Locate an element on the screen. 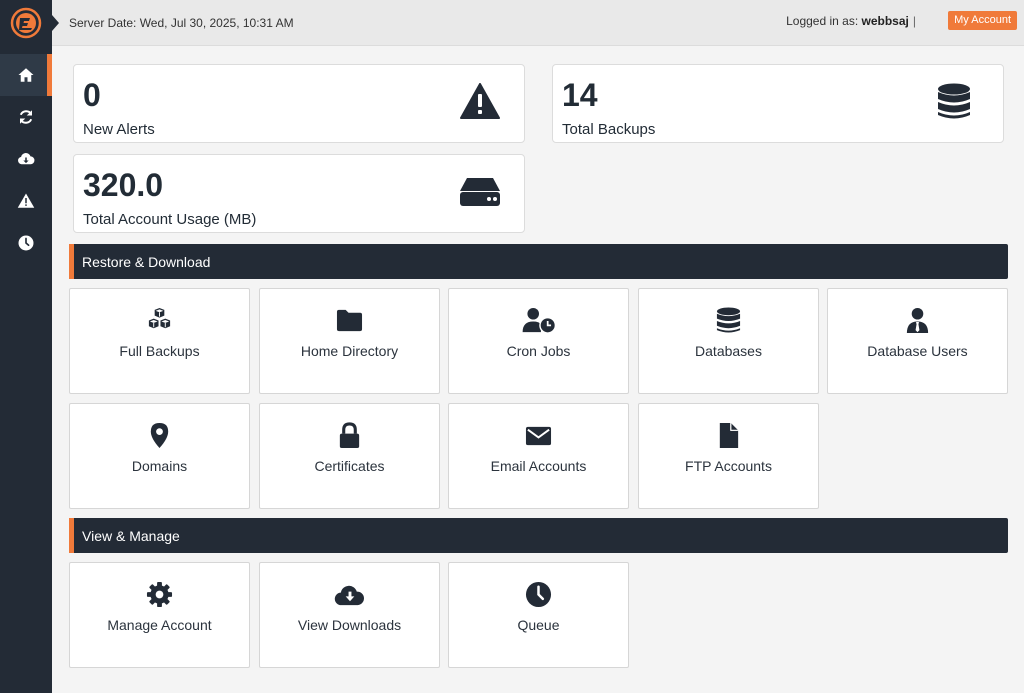 The height and width of the screenshot is (693, 1024). envelope-icon is located at coordinates (538, 436).